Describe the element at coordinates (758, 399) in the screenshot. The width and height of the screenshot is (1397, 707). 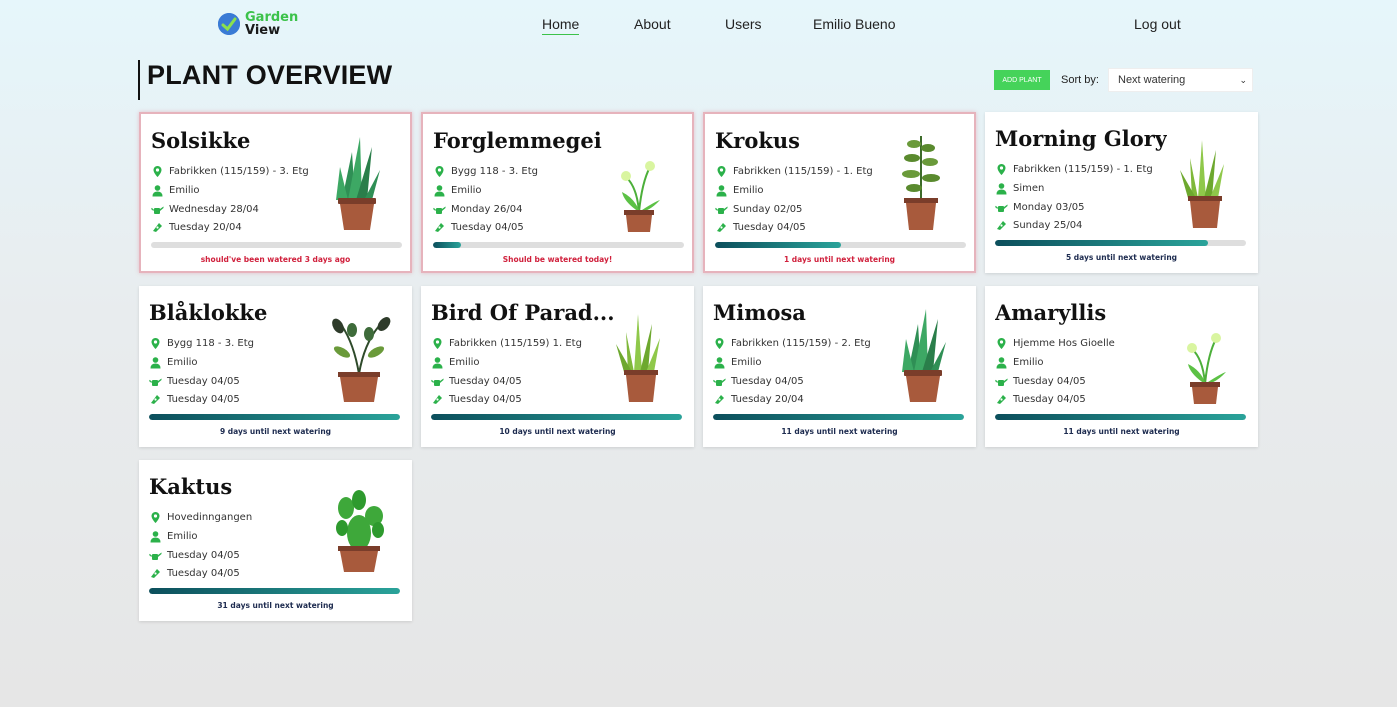
I see `fertilize-row: Tuesday 20/04` at that location.